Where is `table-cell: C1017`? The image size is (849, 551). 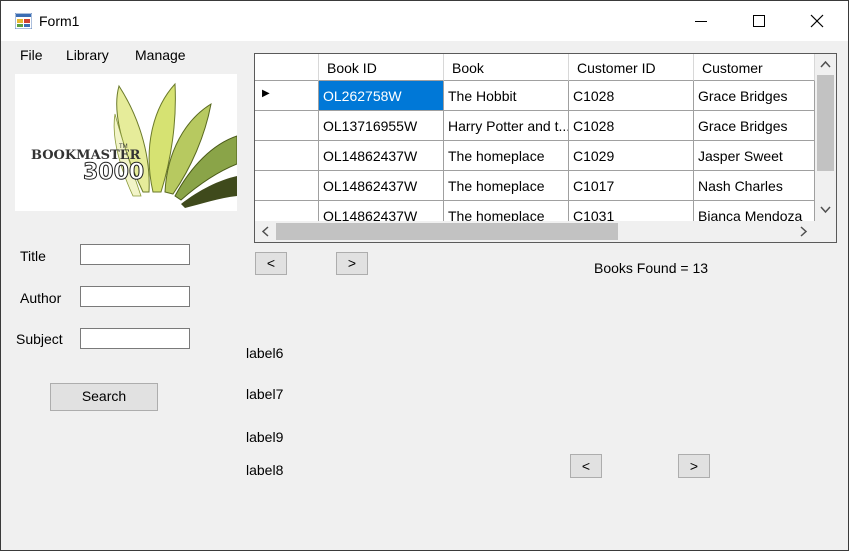 table-cell: C1017 is located at coordinates (631, 186).